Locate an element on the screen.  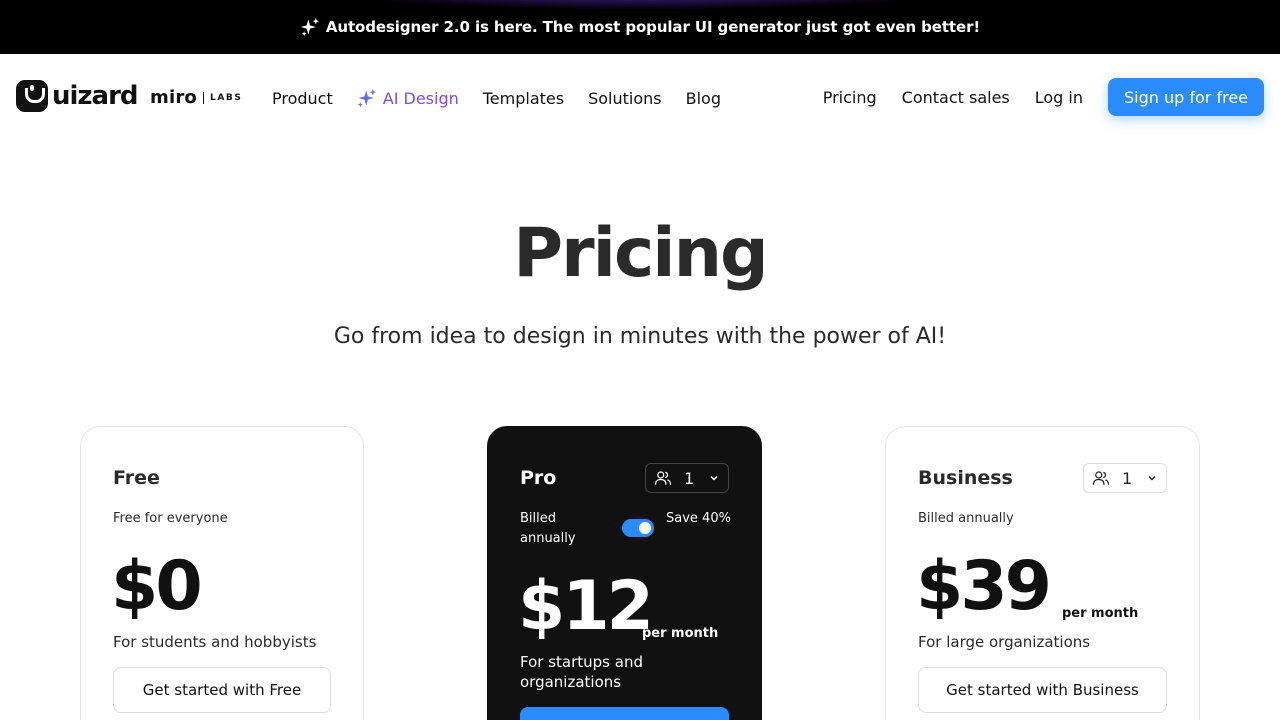
miro-divider is located at coordinates (203, 97).